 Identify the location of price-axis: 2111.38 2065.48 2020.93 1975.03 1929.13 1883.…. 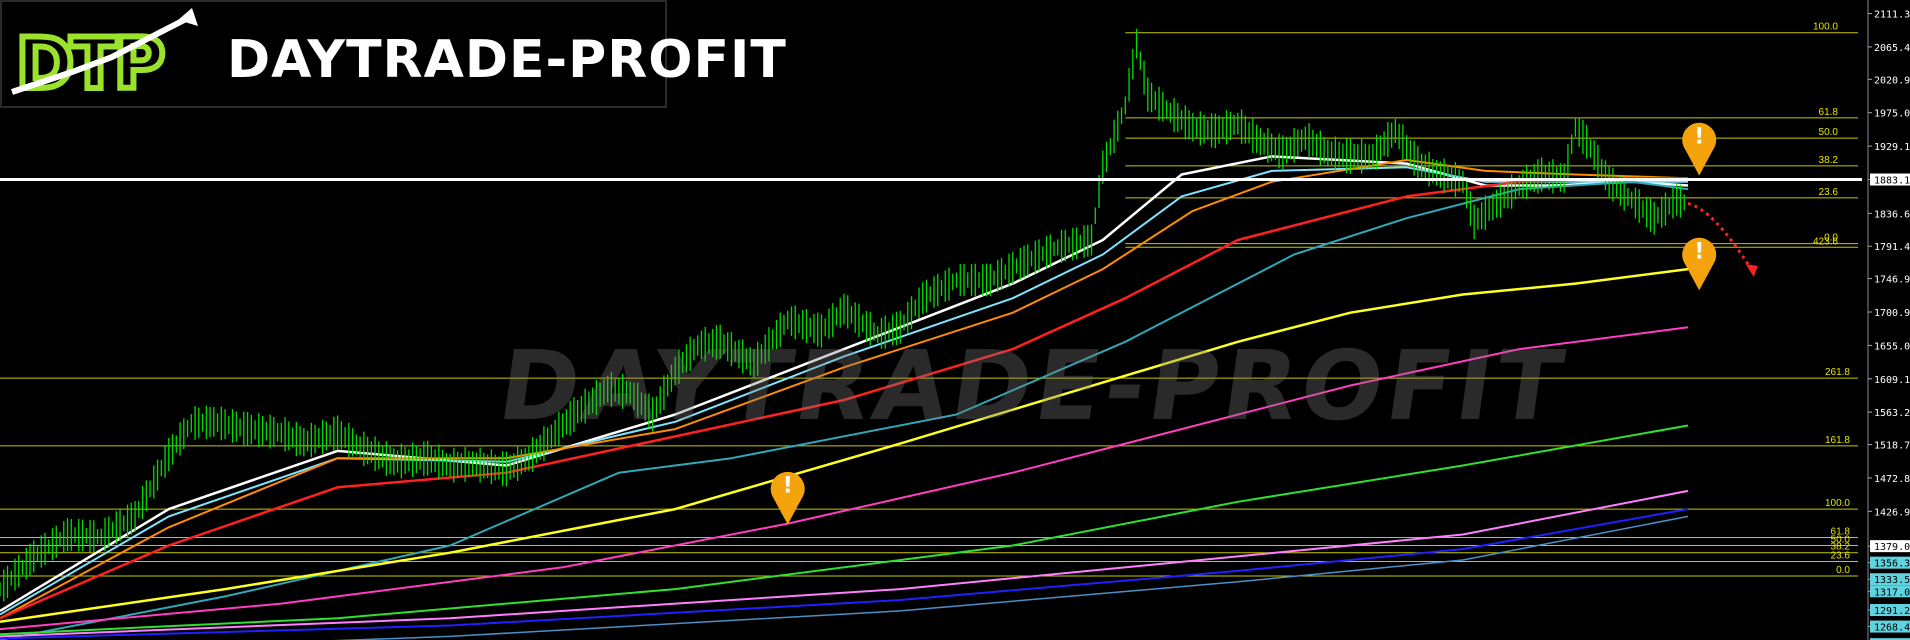
(1888, 320).